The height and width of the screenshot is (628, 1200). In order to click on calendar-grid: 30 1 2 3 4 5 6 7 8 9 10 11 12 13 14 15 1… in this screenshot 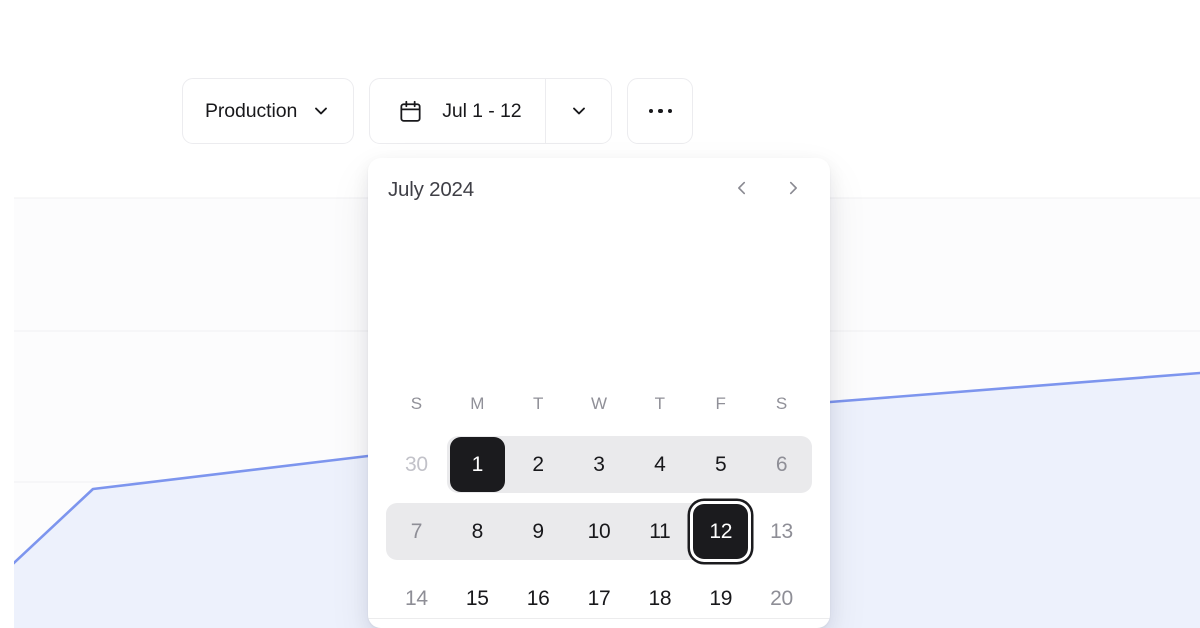, I will do `click(599, 529)`.